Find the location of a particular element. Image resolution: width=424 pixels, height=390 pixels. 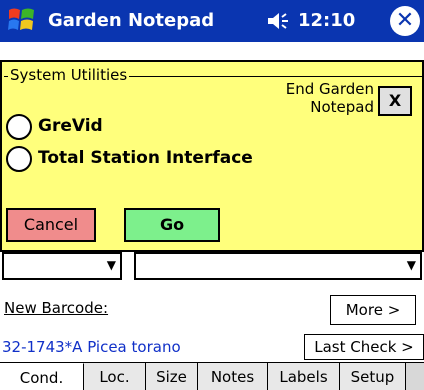

windows-flag-icon is located at coordinates (22, 20).